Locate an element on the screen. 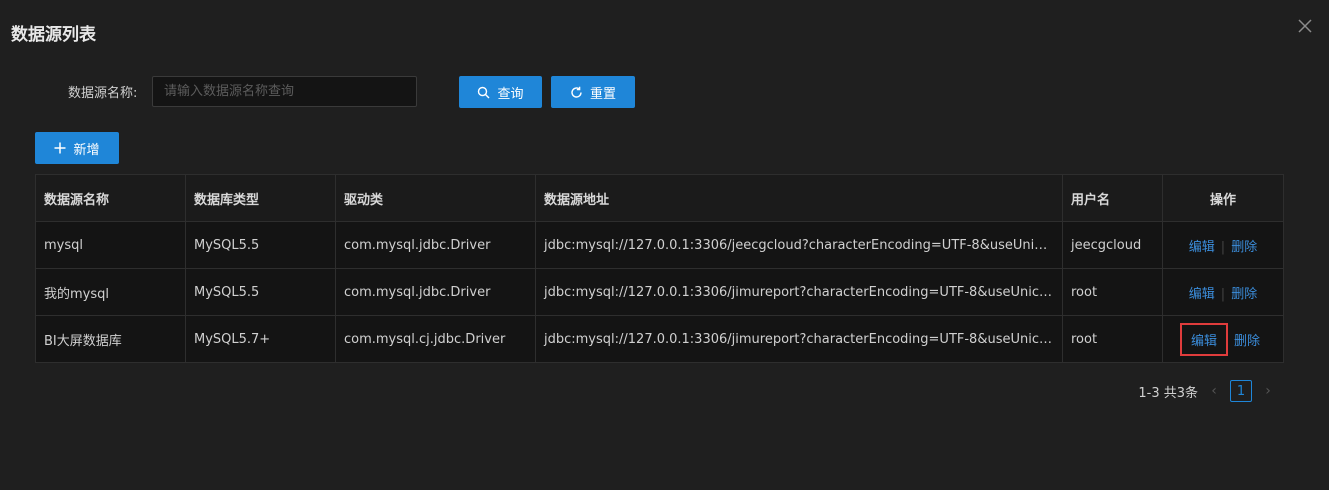  chevron-right-icon: › is located at coordinates (1268, 391).